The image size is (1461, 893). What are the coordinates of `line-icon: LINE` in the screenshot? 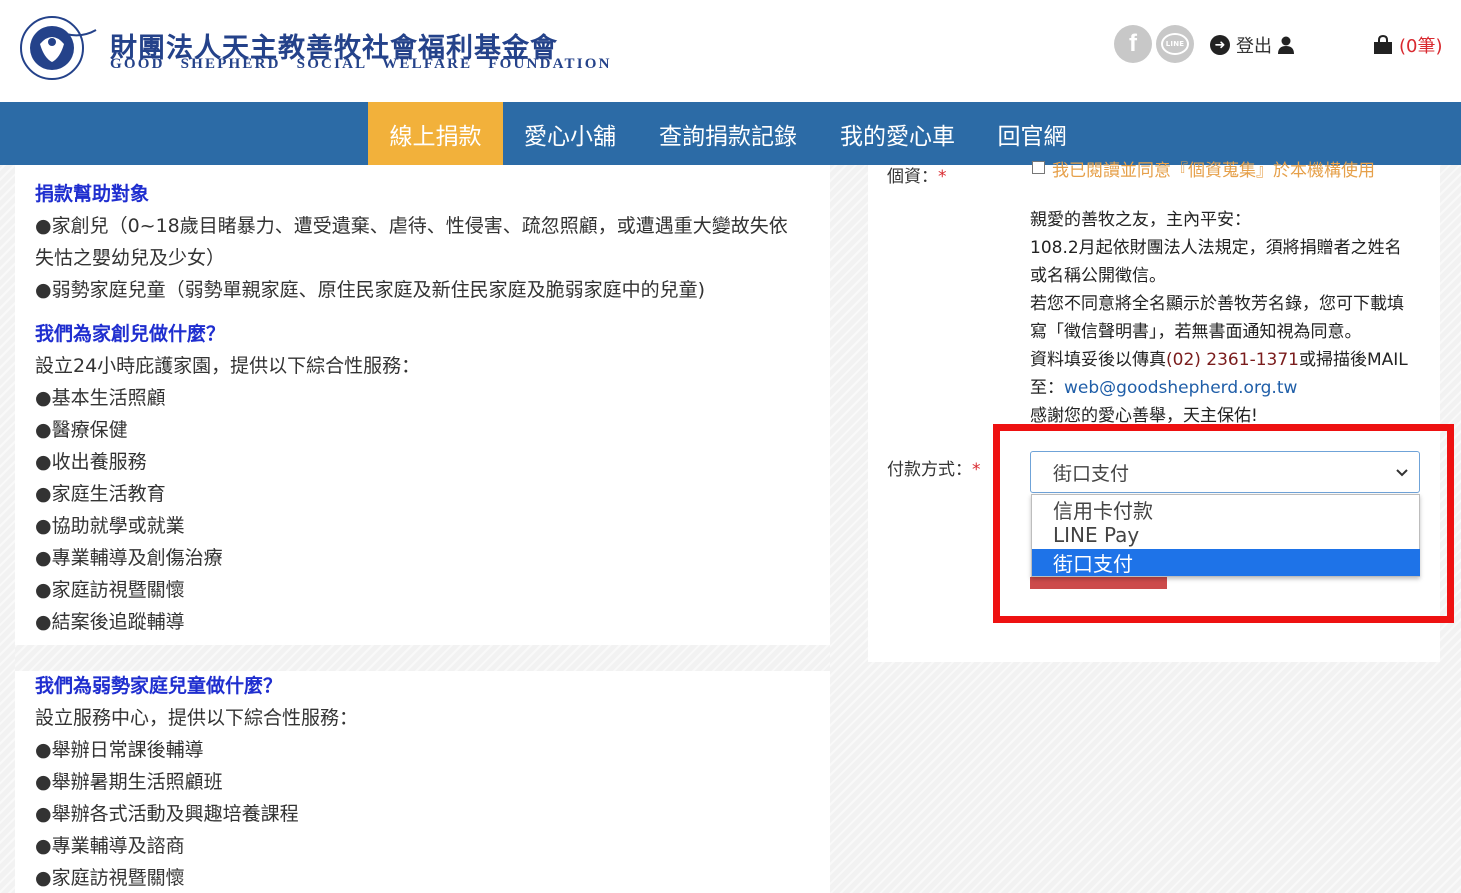 It's located at (1175, 44).